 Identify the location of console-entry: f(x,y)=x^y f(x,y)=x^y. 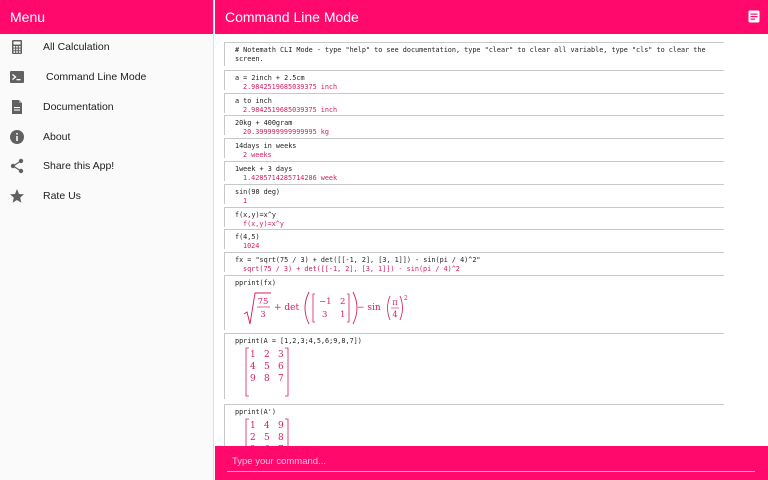
(474, 217).